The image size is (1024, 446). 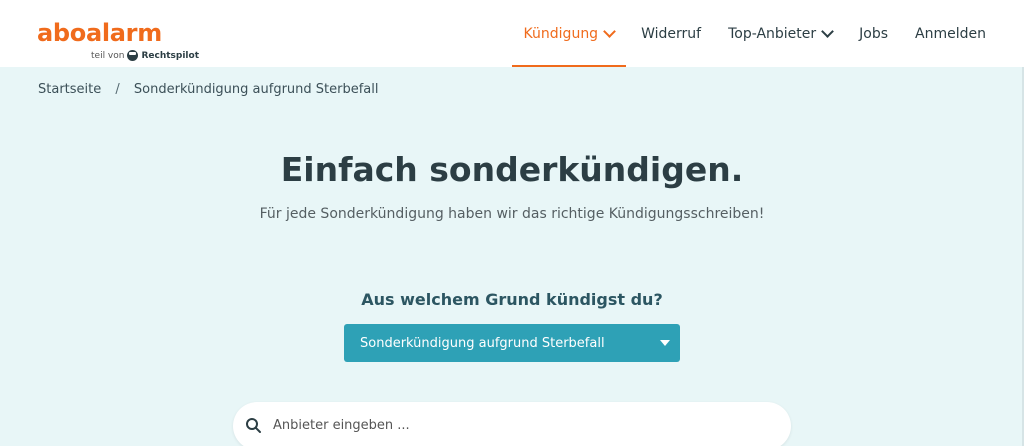 What do you see at coordinates (665, 343) in the screenshot?
I see `caret-down-icon` at bounding box center [665, 343].